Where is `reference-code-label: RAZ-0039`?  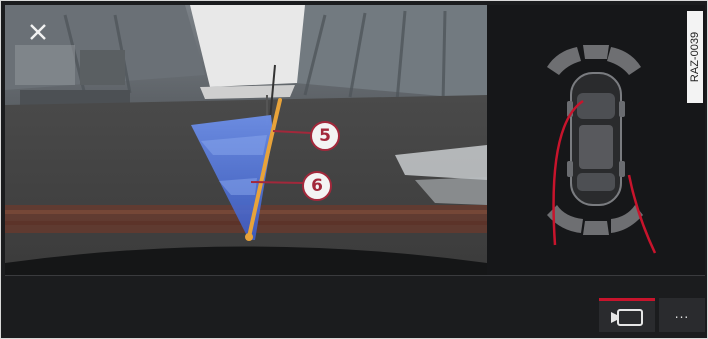
reference-code-label: RAZ-0039 is located at coordinates (695, 57).